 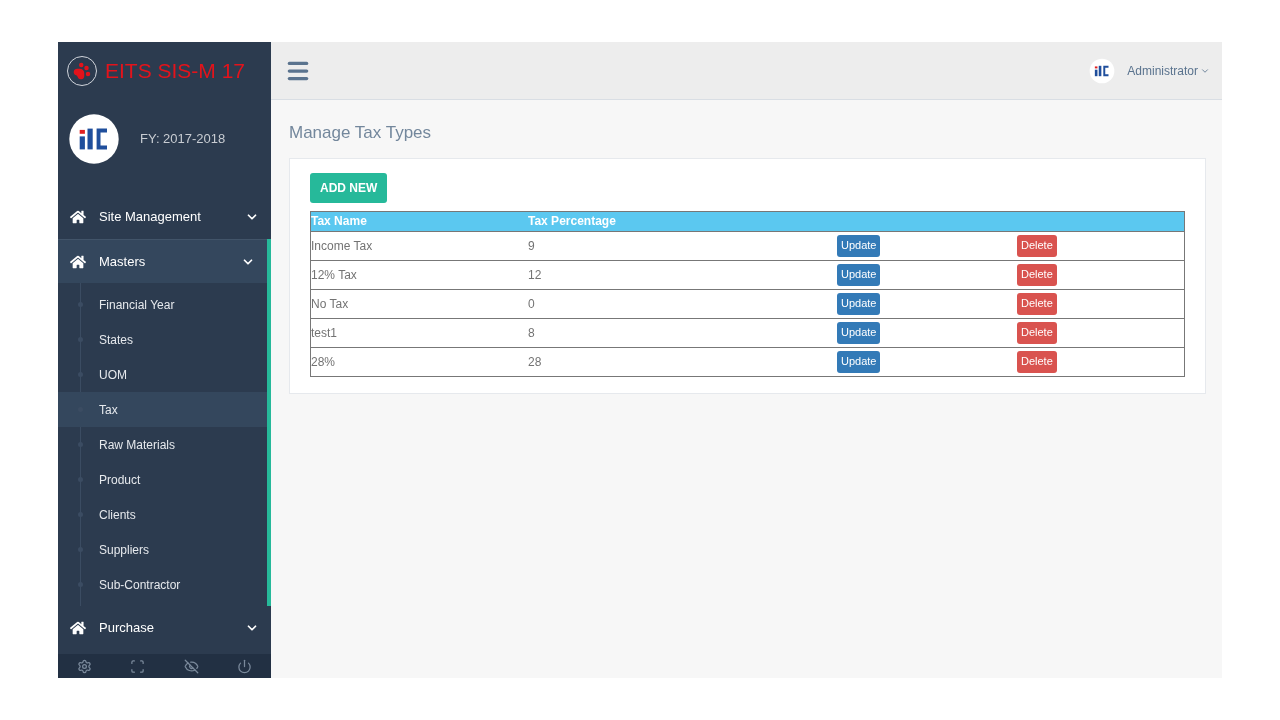 I want to click on table-cell-text: 28%, so click(x=324, y=362).